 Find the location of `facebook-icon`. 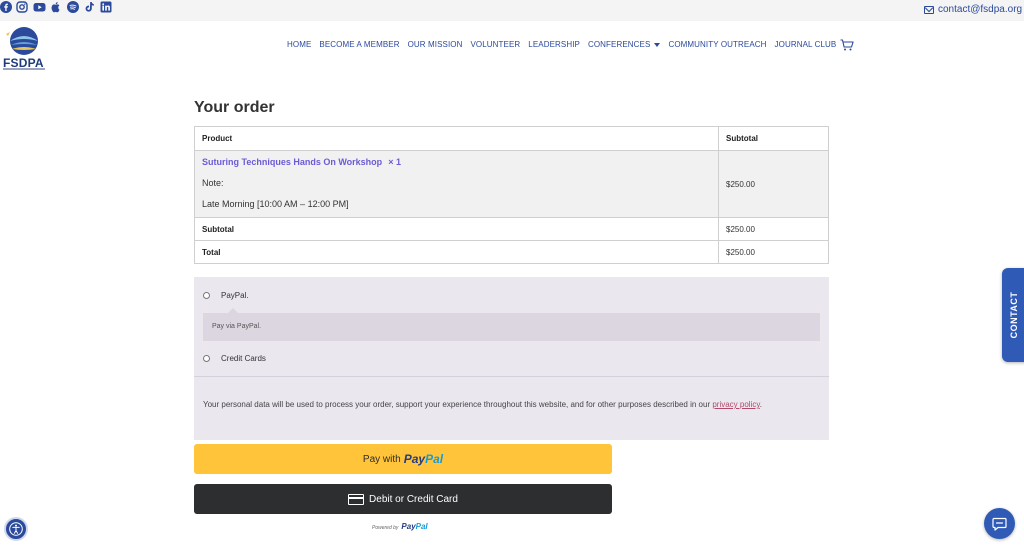

facebook-icon is located at coordinates (8, 8).